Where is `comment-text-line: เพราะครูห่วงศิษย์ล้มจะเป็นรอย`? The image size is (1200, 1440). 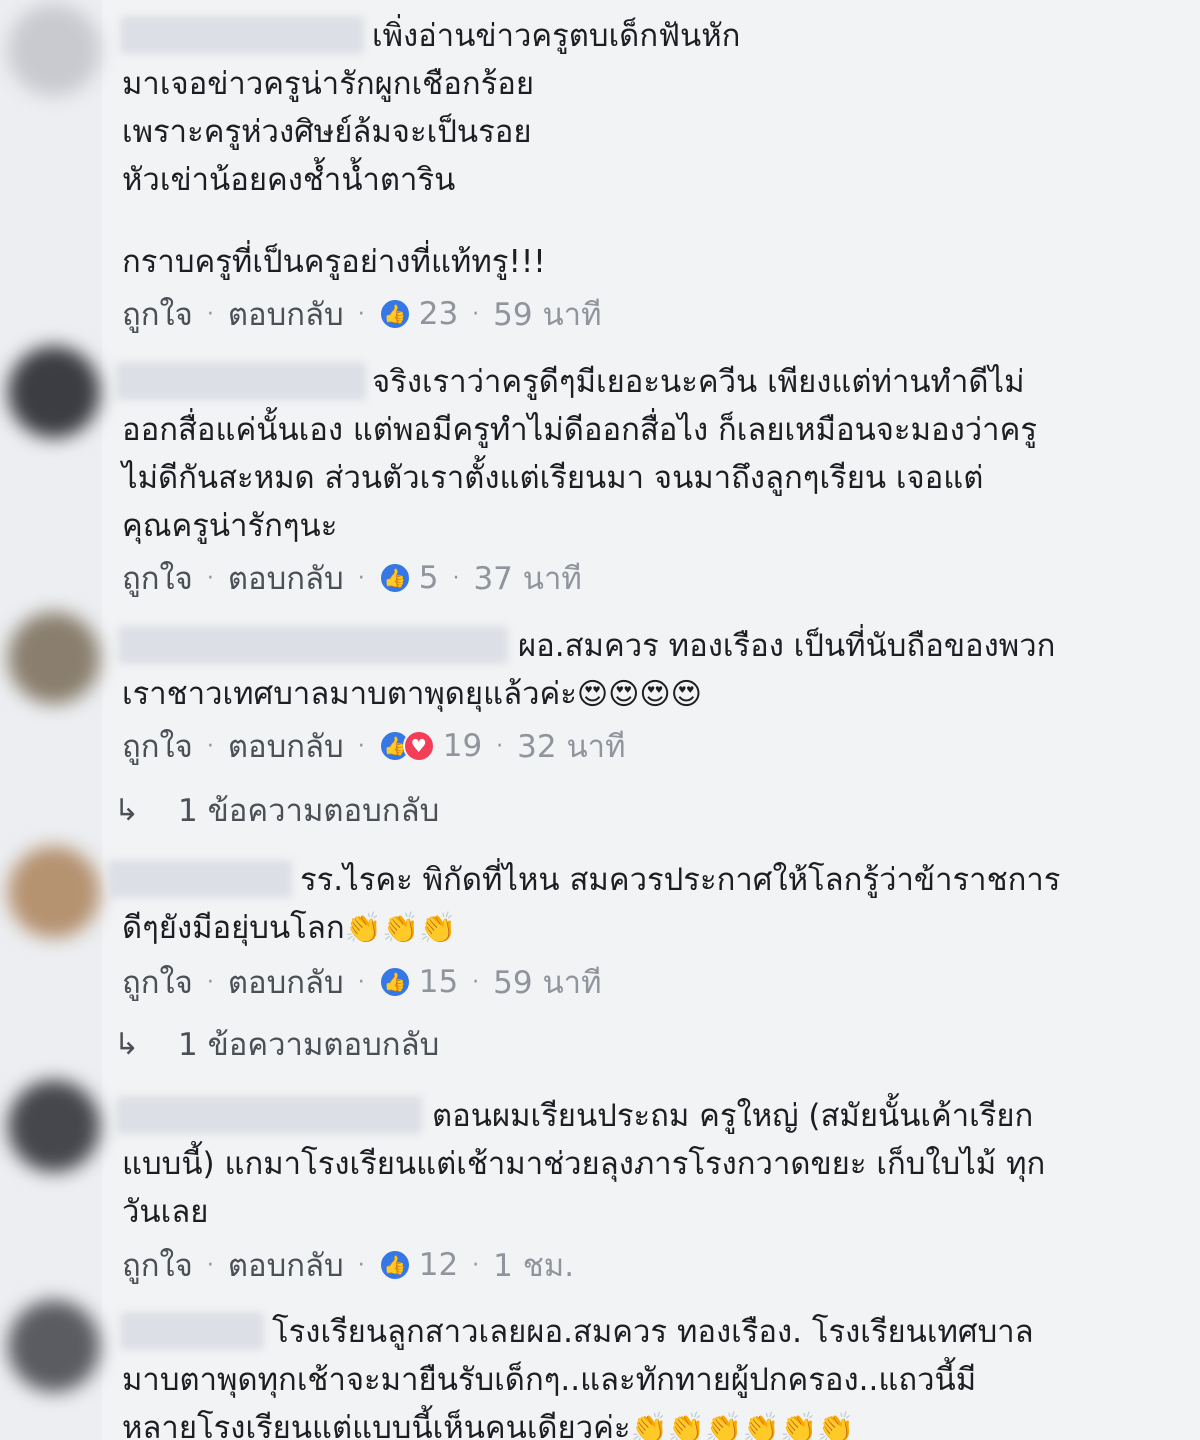
comment-text-line: เพราะครูห่วงศิษย์ล้มจะเป็นรอย is located at coordinates (327, 132).